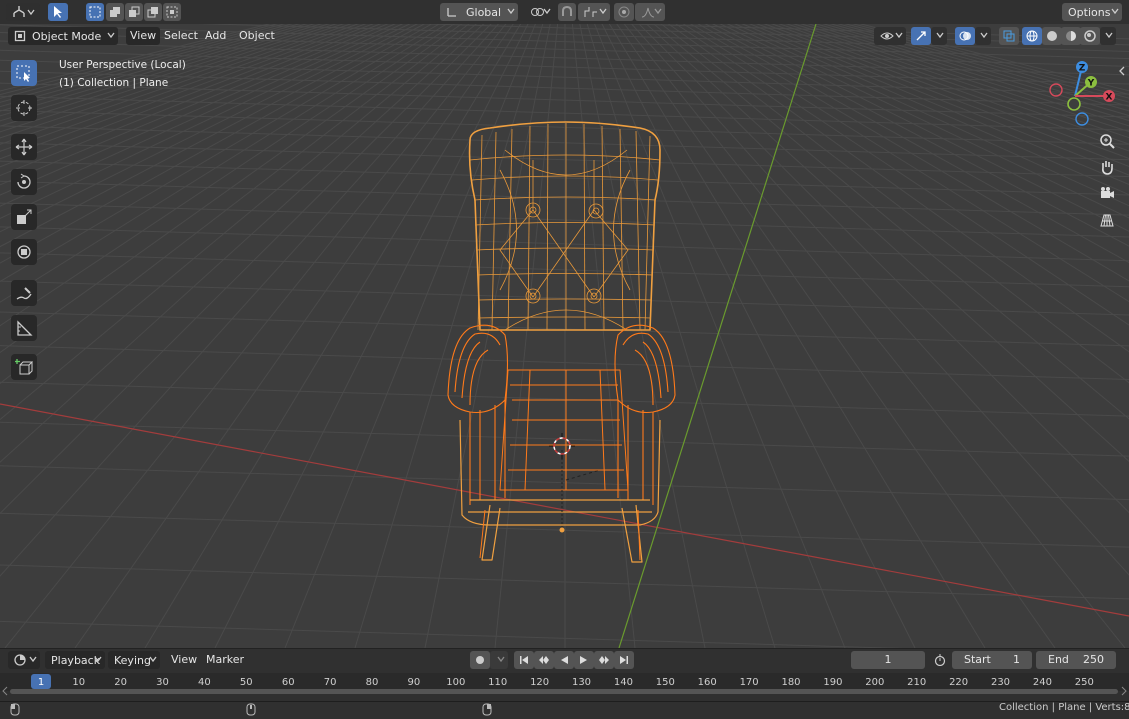  What do you see at coordinates (479, 12) in the screenshot?
I see `transform-orientation-dropdown: Global` at bounding box center [479, 12].